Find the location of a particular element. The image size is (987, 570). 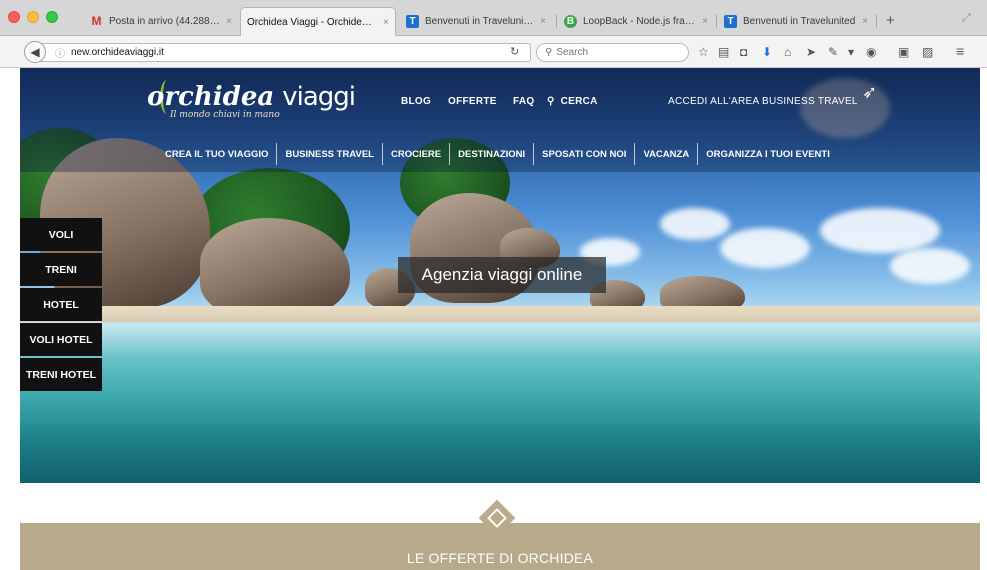

side-item-hotel: HOTEL is located at coordinates (61, 304).